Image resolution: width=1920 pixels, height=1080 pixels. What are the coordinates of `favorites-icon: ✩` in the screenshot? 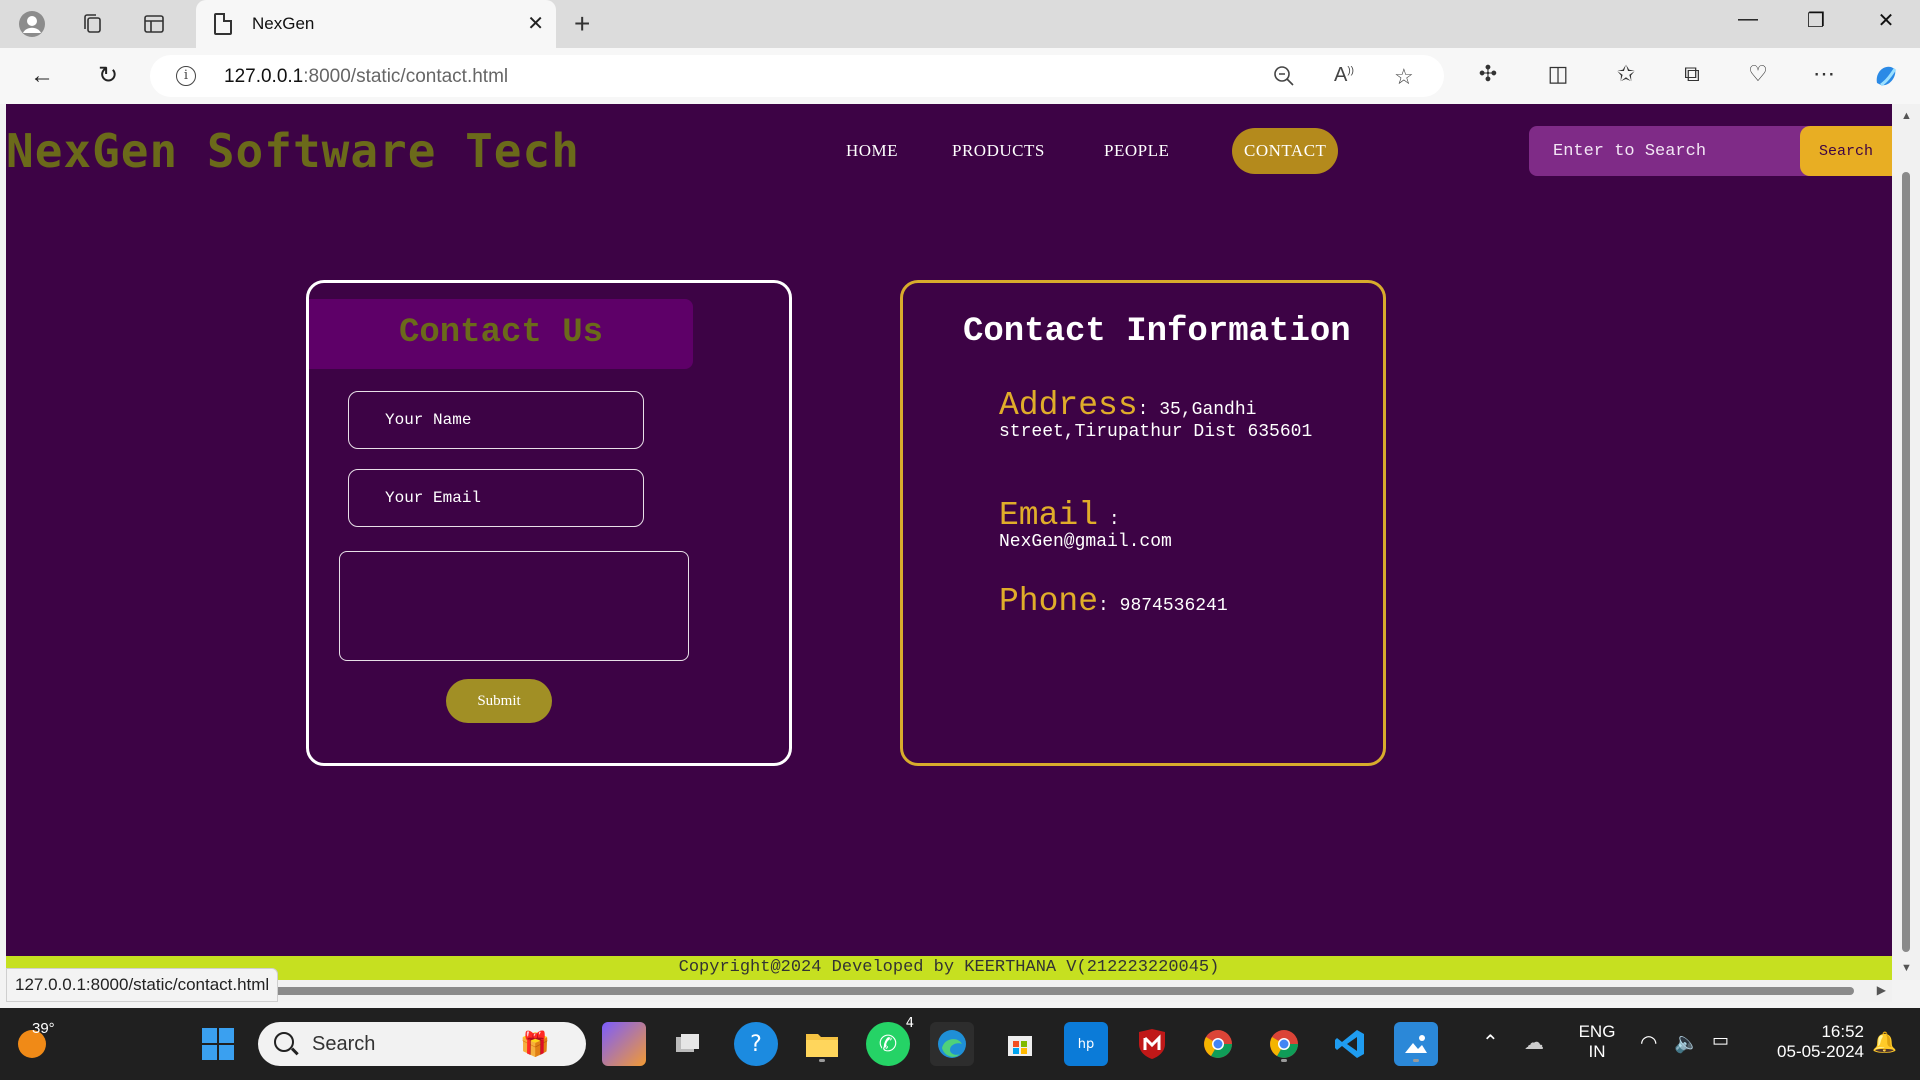 It's located at (1626, 74).